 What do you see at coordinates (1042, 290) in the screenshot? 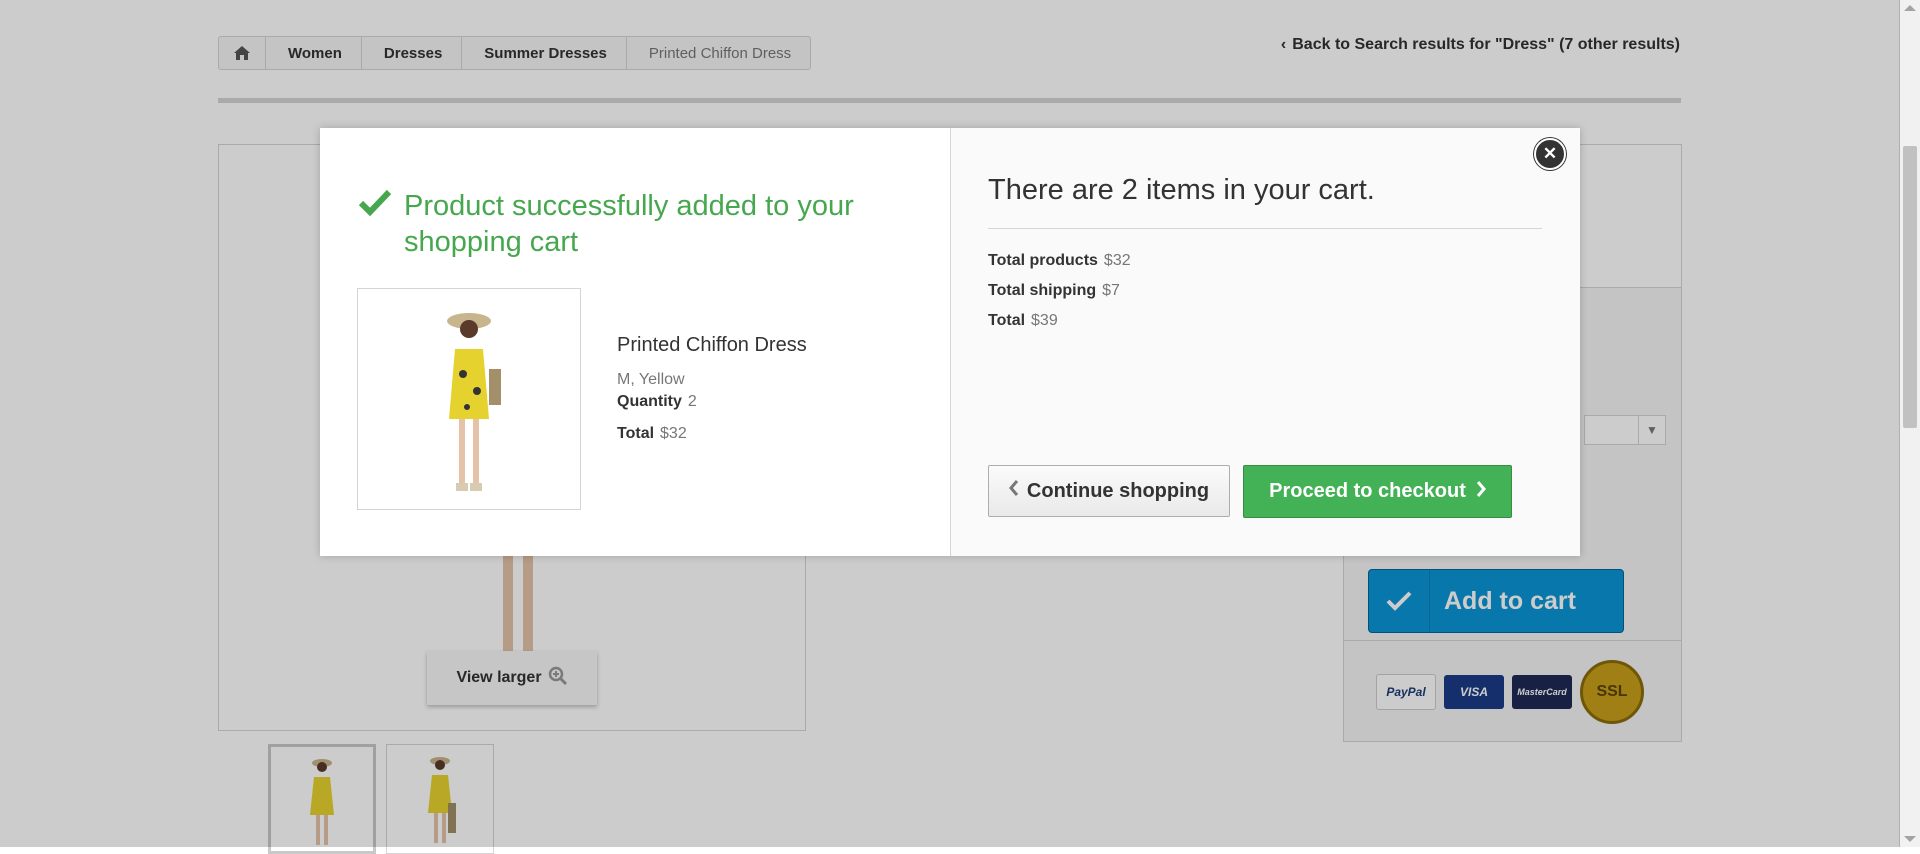
I see `total-shipping-label: Total shipping` at bounding box center [1042, 290].